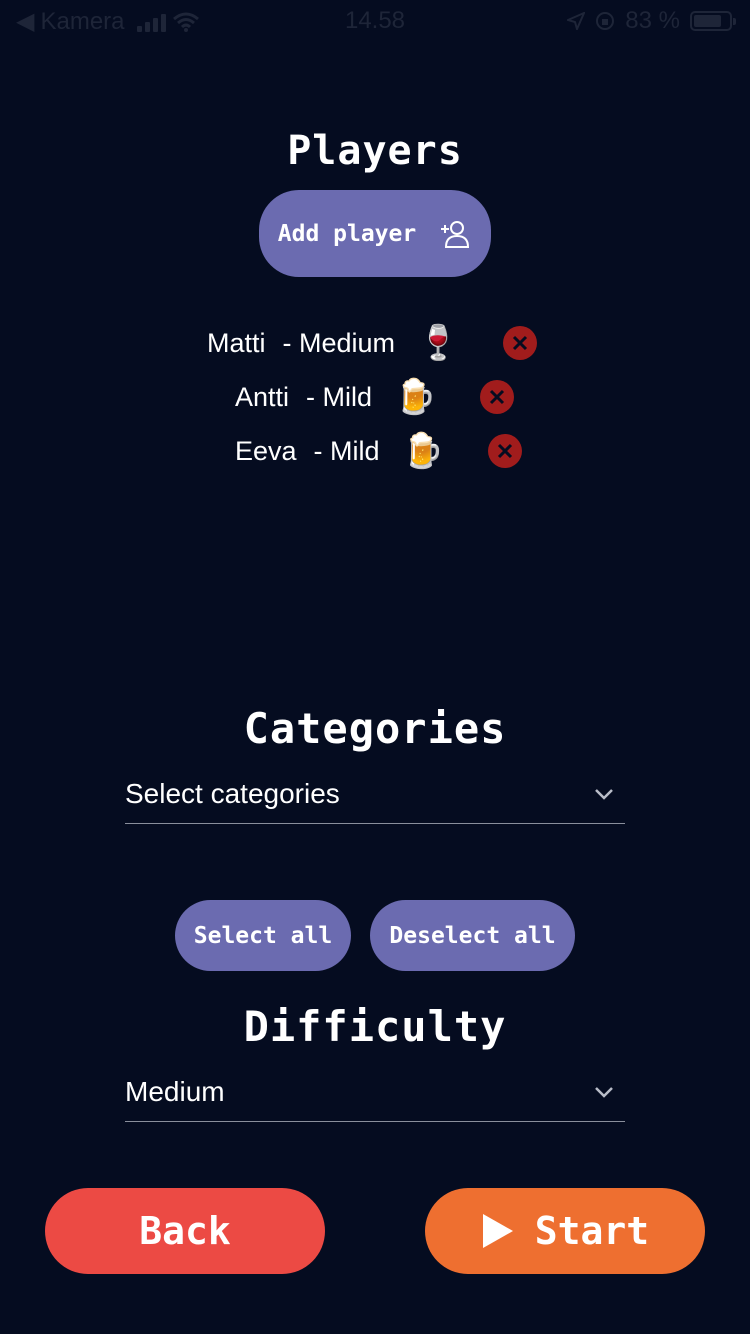 Image resolution: width=750 pixels, height=1334 pixels. I want to click on location-icon, so click(576, 21).